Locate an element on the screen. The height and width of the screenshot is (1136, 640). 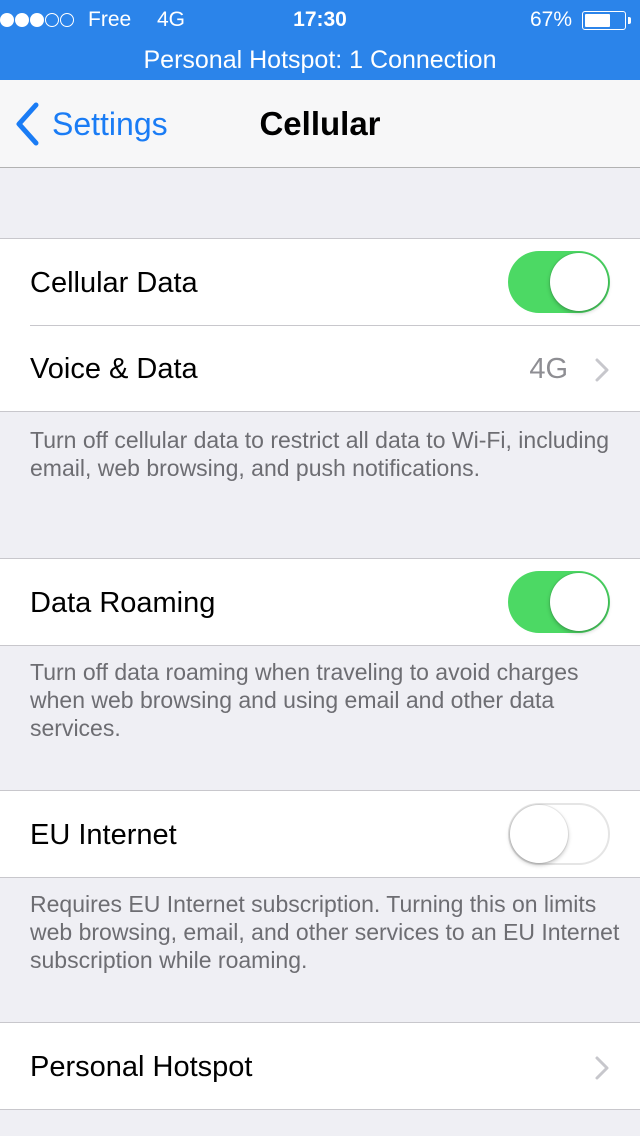
data-roaming-label: Data Roaming is located at coordinates (123, 603).